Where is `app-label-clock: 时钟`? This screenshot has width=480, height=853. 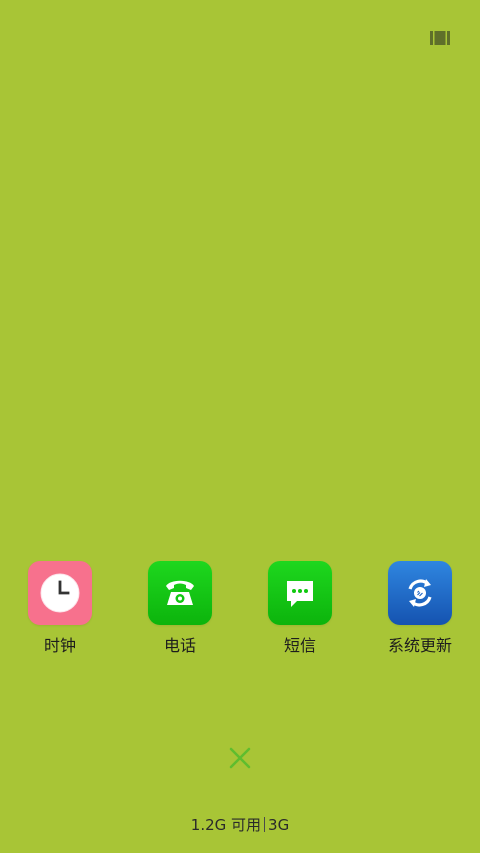
app-label-clock: 时钟 is located at coordinates (59, 645).